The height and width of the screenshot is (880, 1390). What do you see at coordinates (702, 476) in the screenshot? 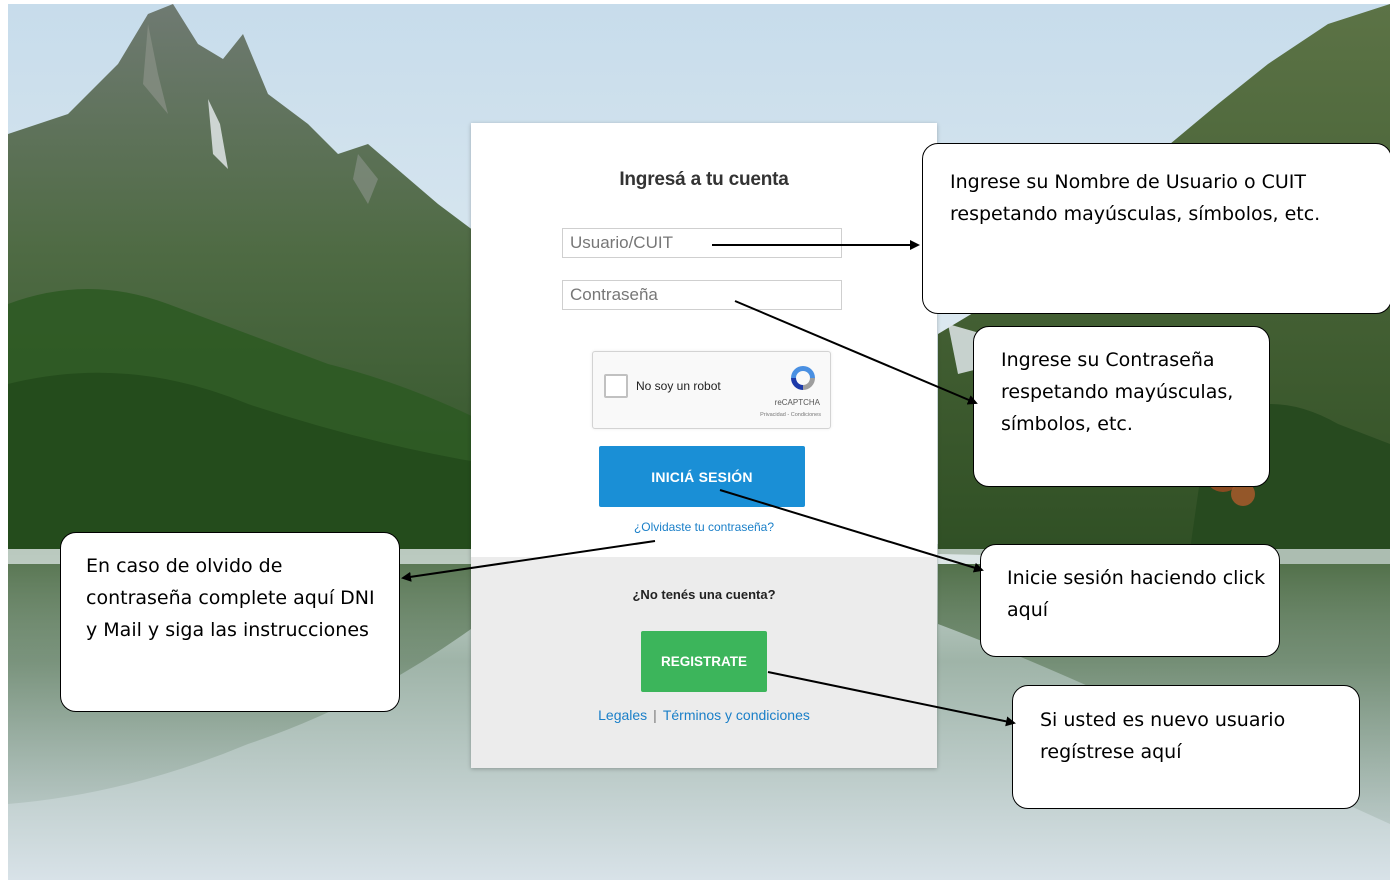
I see `login-button: INICIÁ SESIÓN` at bounding box center [702, 476].